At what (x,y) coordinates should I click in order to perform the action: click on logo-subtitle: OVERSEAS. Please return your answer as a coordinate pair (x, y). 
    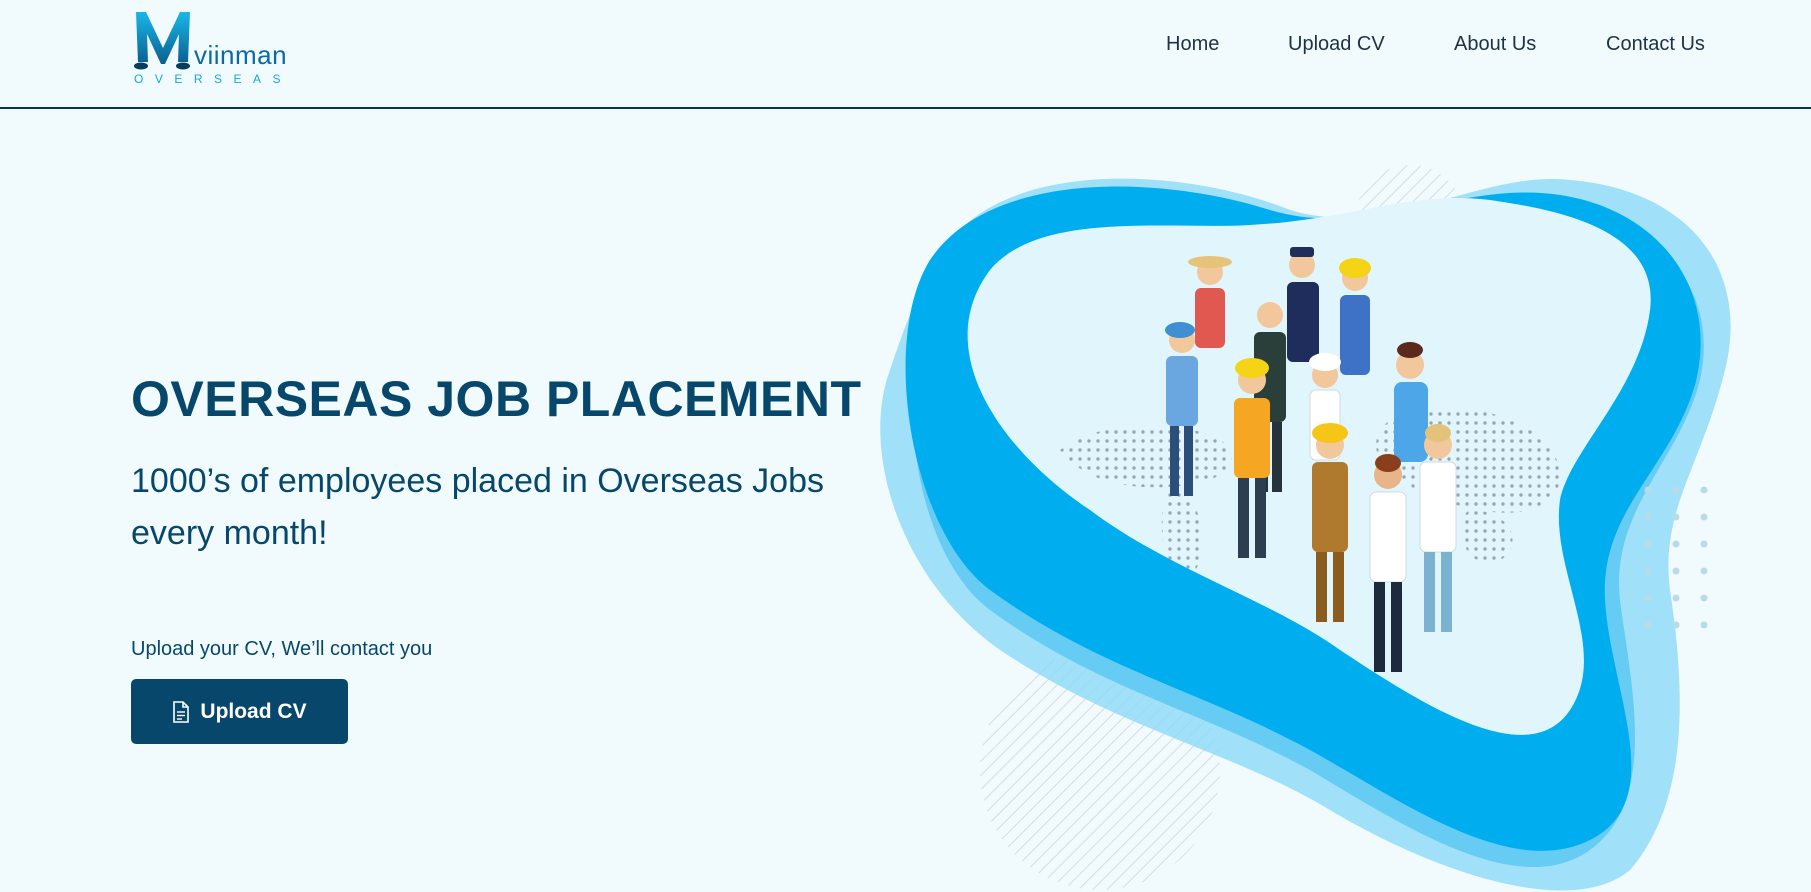
    Looking at the image, I should click on (213, 79).